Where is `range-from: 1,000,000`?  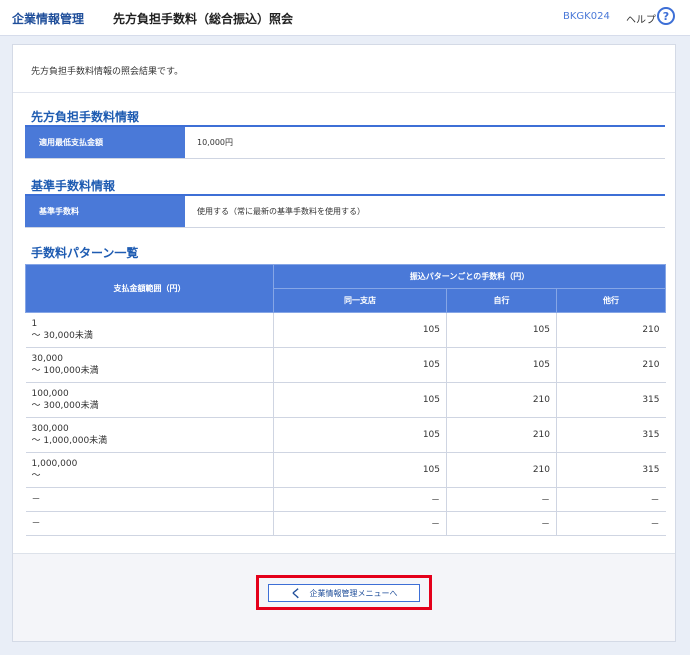
range-from: 1,000,000 is located at coordinates (54, 464).